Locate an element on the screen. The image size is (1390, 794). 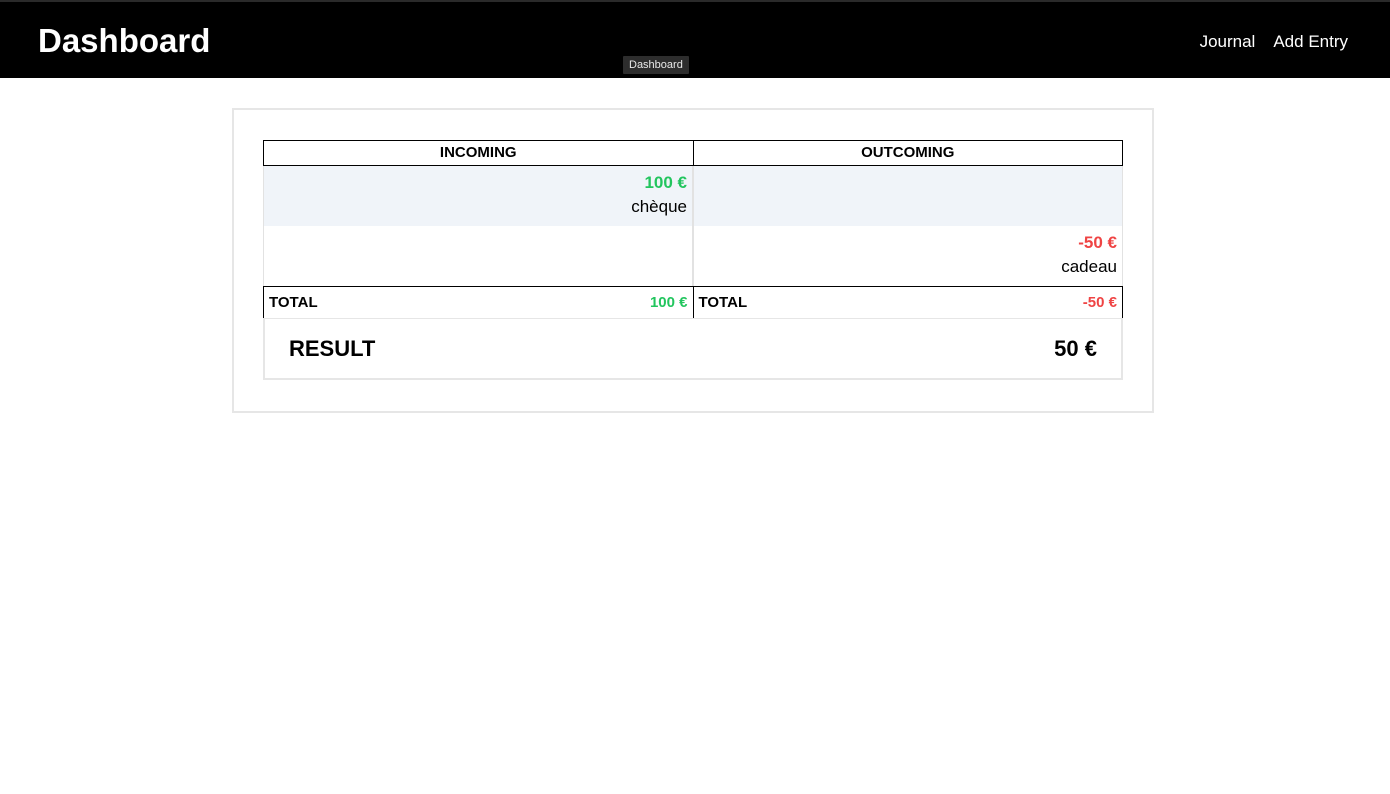
incoming-total-label: TOTAL is located at coordinates (293, 302).